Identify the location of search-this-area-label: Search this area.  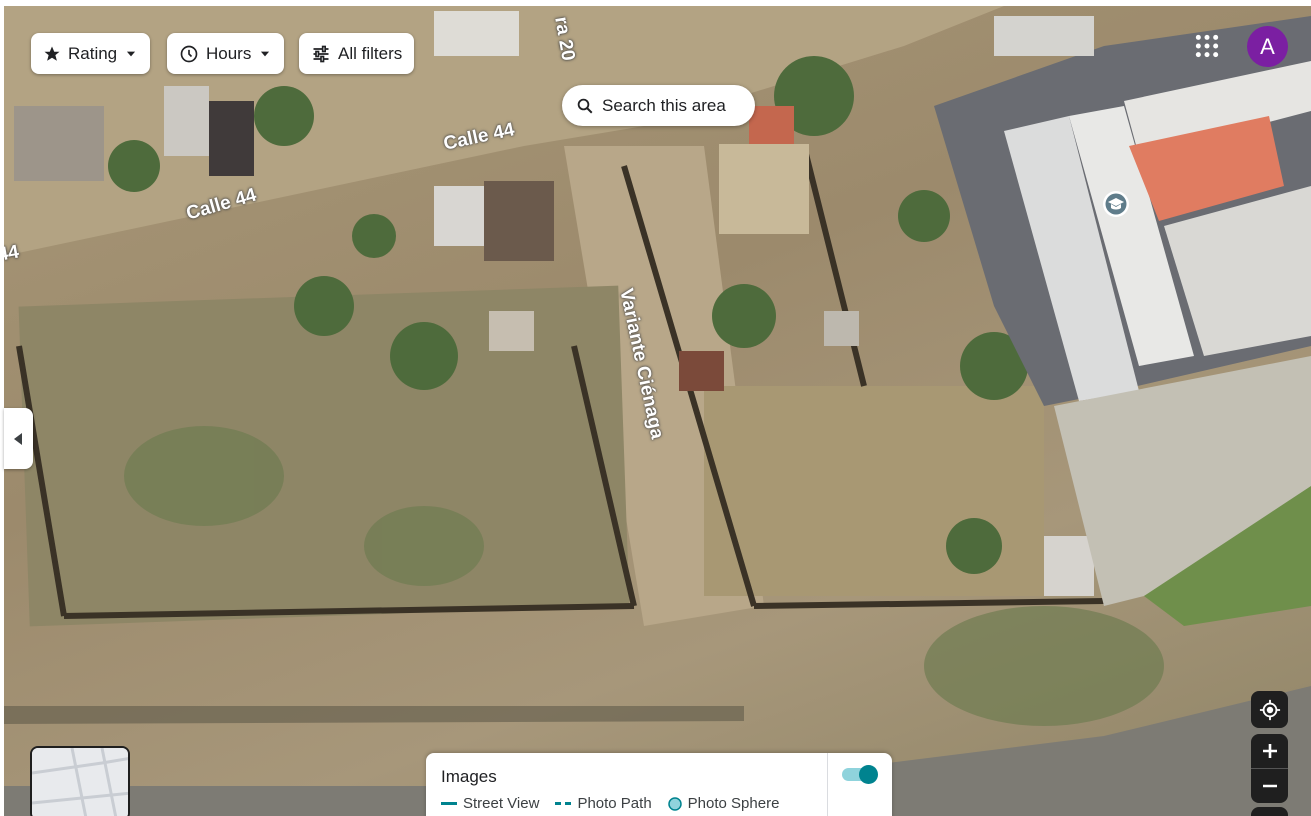
(664, 105).